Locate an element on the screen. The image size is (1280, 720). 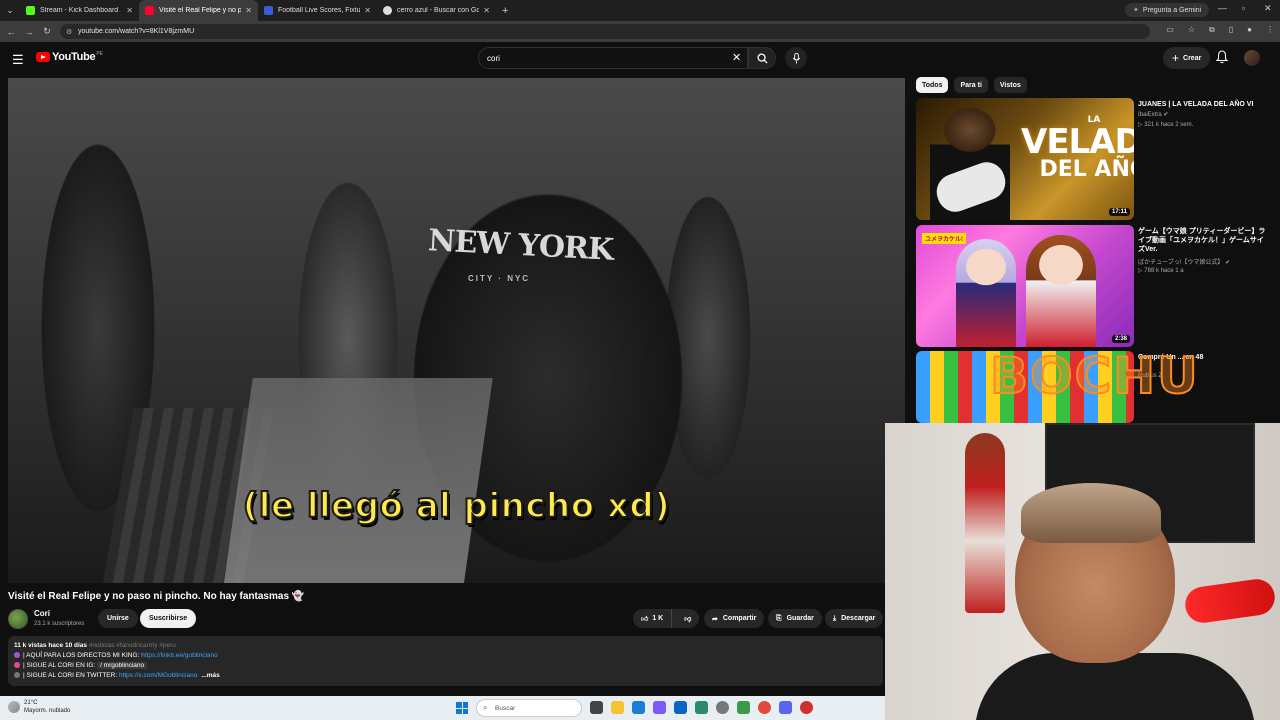
recommended-channel: IbaiExtra ✔ is located at coordinates (1153, 114).